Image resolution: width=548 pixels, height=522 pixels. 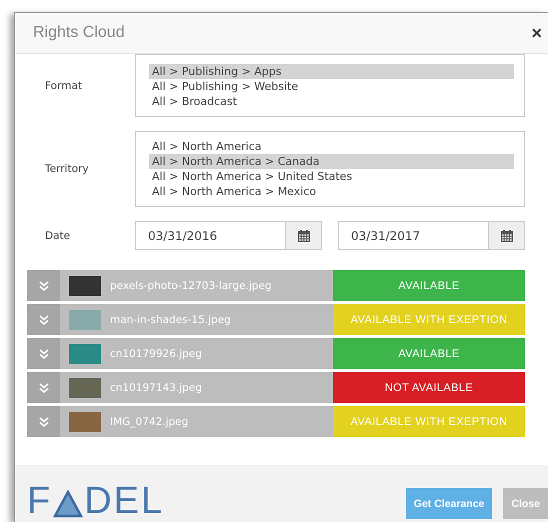 I want to click on listbox: All > North America All > North America > Canada All > North America > United States All > North America > Mexico, so click(x=330, y=169).